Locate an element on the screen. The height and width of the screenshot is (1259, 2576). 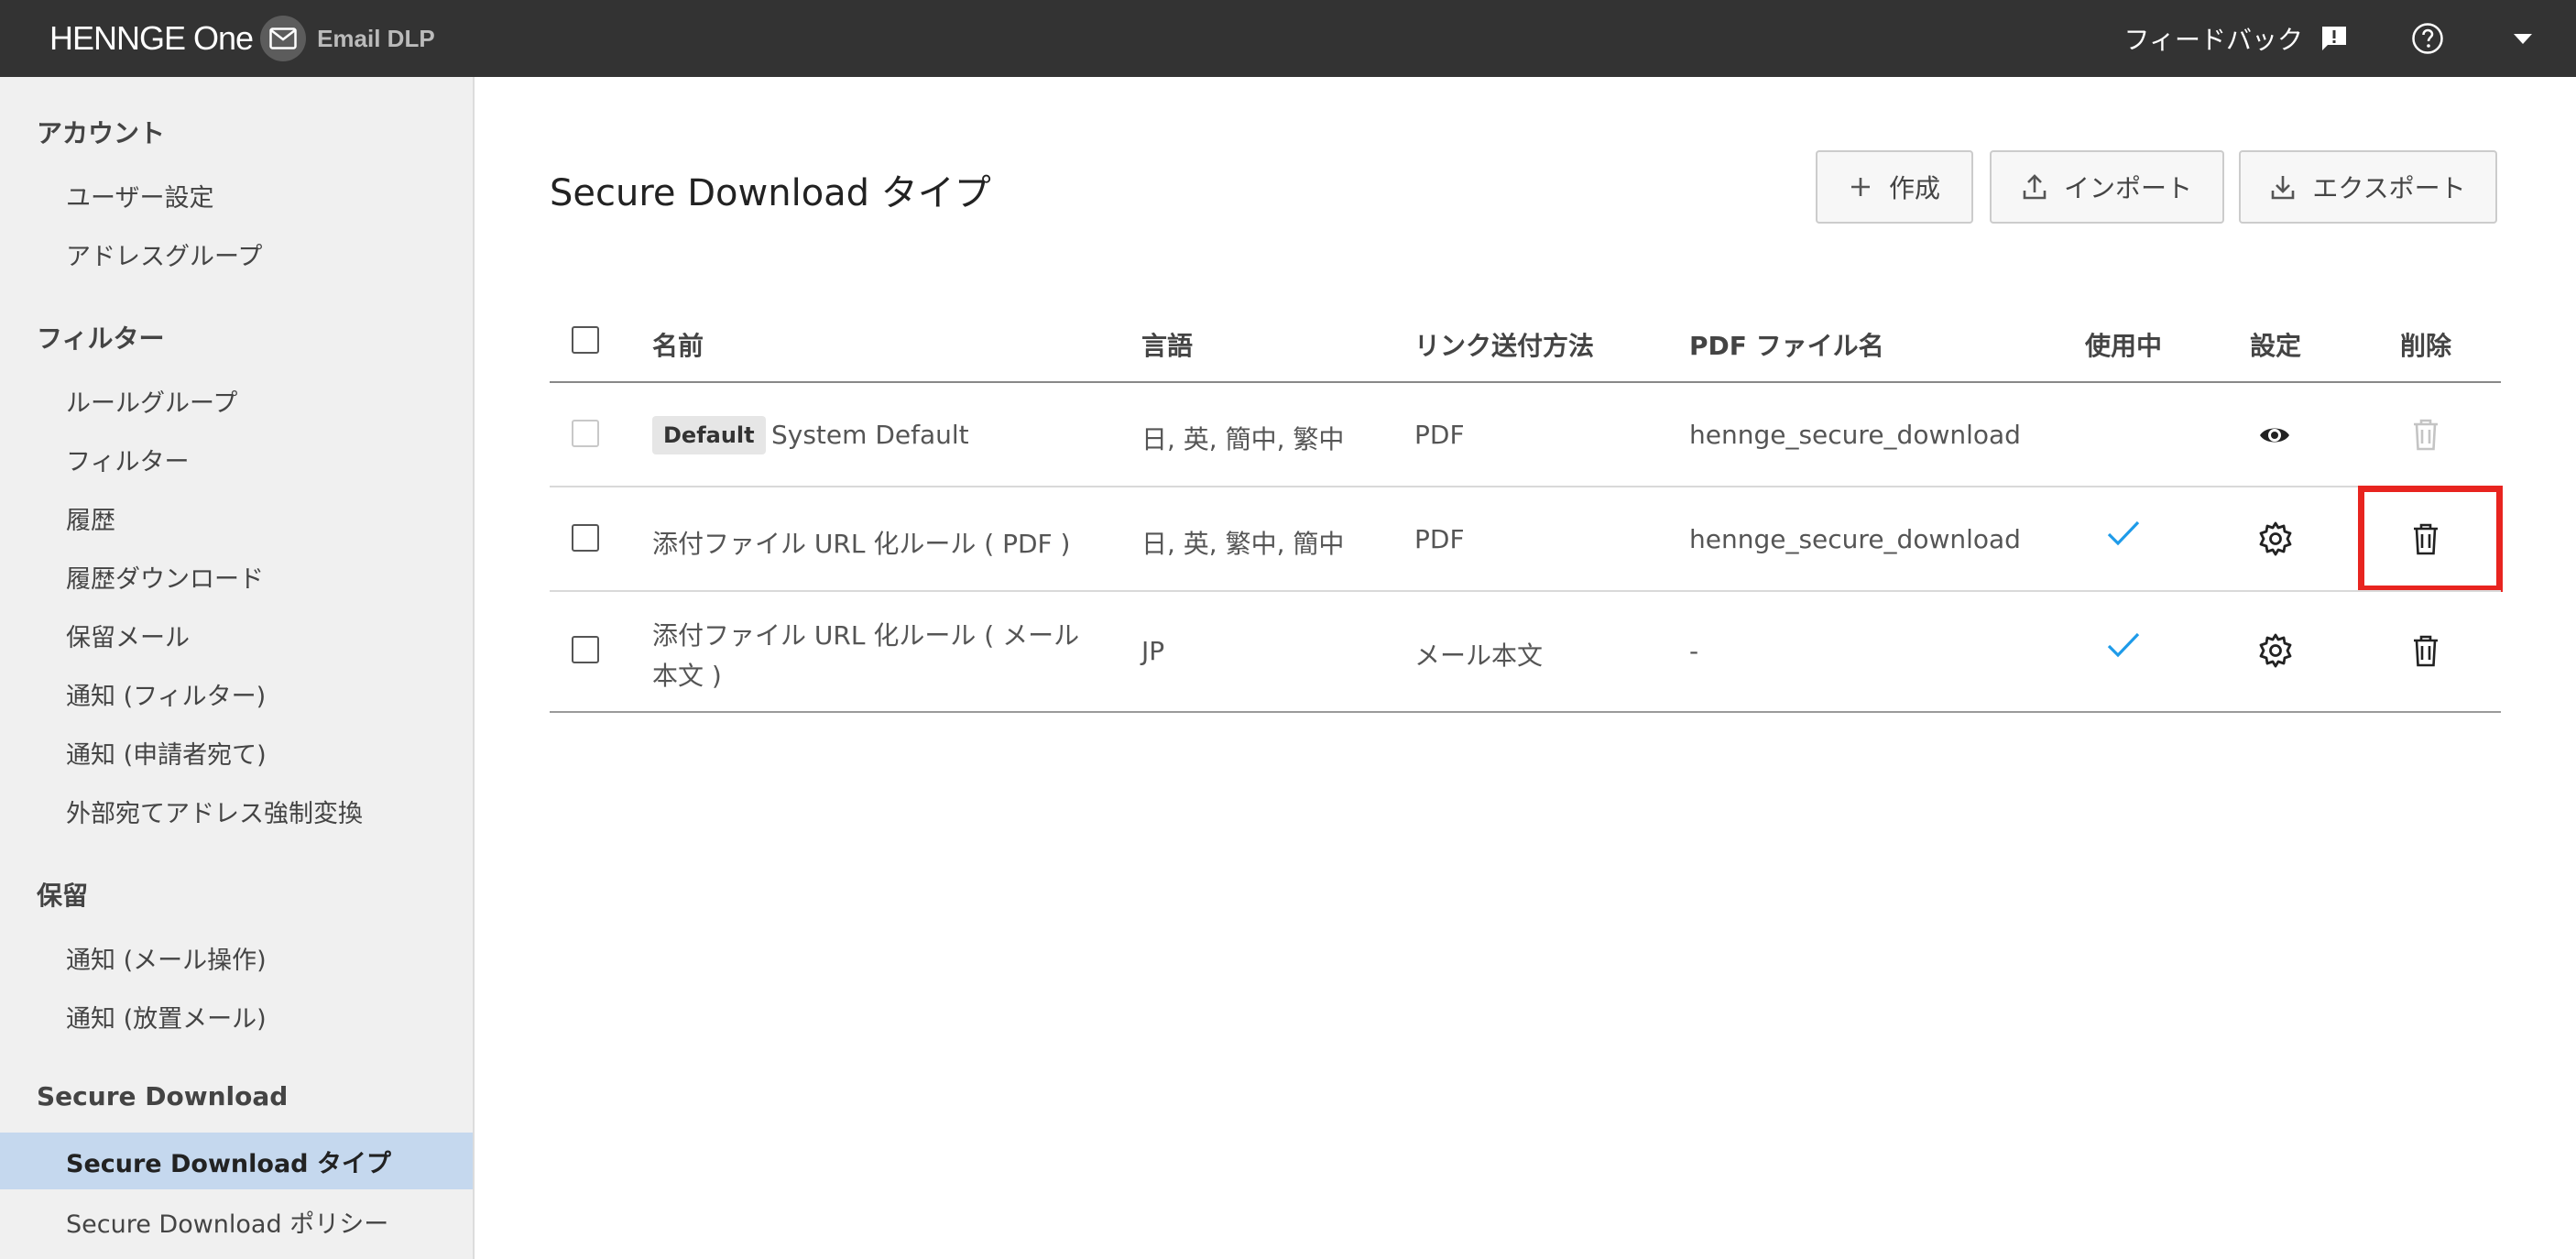
row-name-line2: 本文 ) is located at coordinates (687, 674).